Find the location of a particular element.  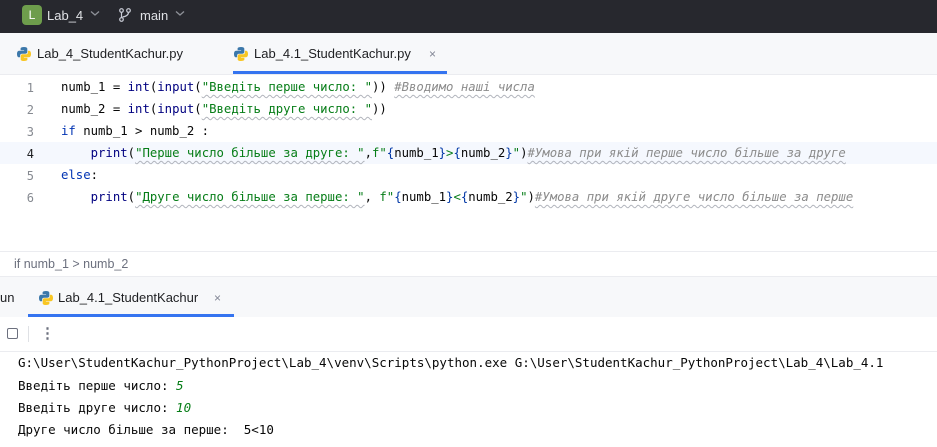

console-toolbar: ⋮ is located at coordinates (468, 334).